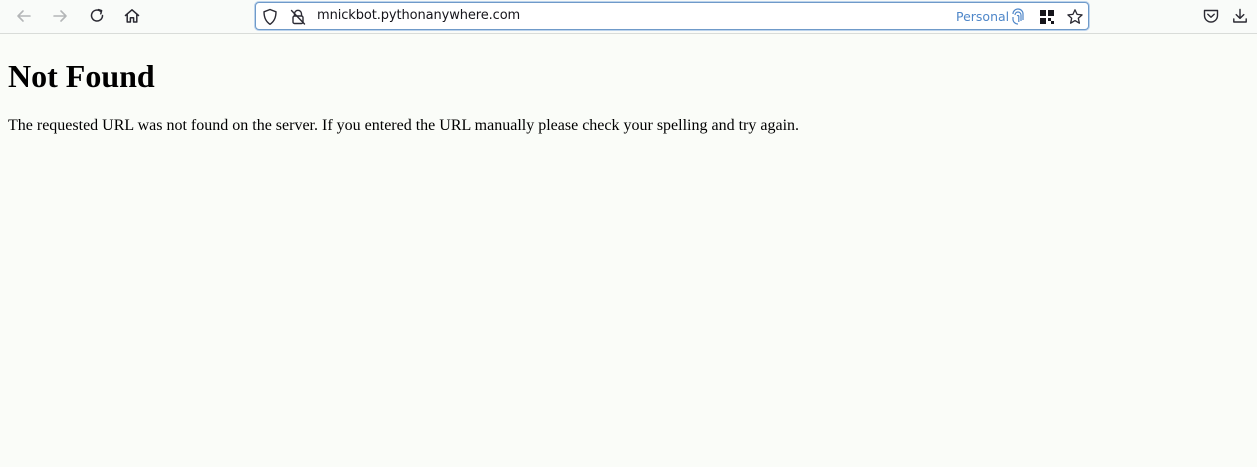 This screenshot has width=1257, height=467. I want to click on reload-button, so click(97, 16).